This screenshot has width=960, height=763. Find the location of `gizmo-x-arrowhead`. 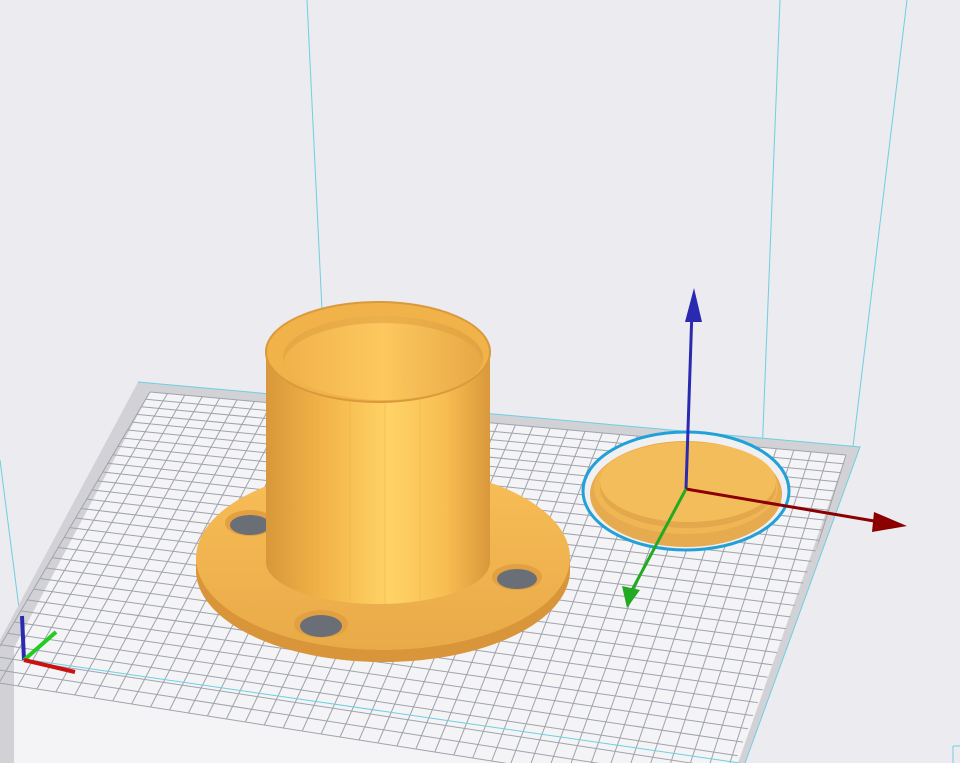

gizmo-x-arrowhead is located at coordinates (889, 522).